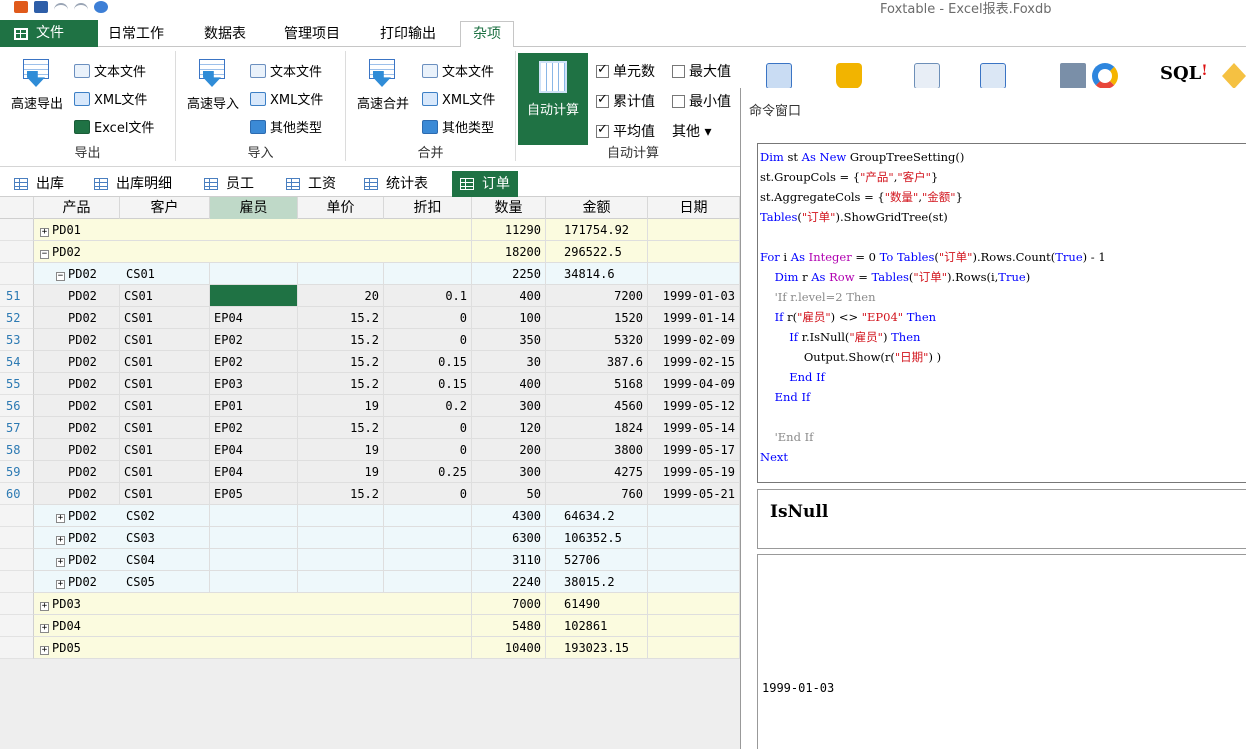  What do you see at coordinates (254, 450) in the screenshot?
I see `cell-employee: EP04` at bounding box center [254, 450].